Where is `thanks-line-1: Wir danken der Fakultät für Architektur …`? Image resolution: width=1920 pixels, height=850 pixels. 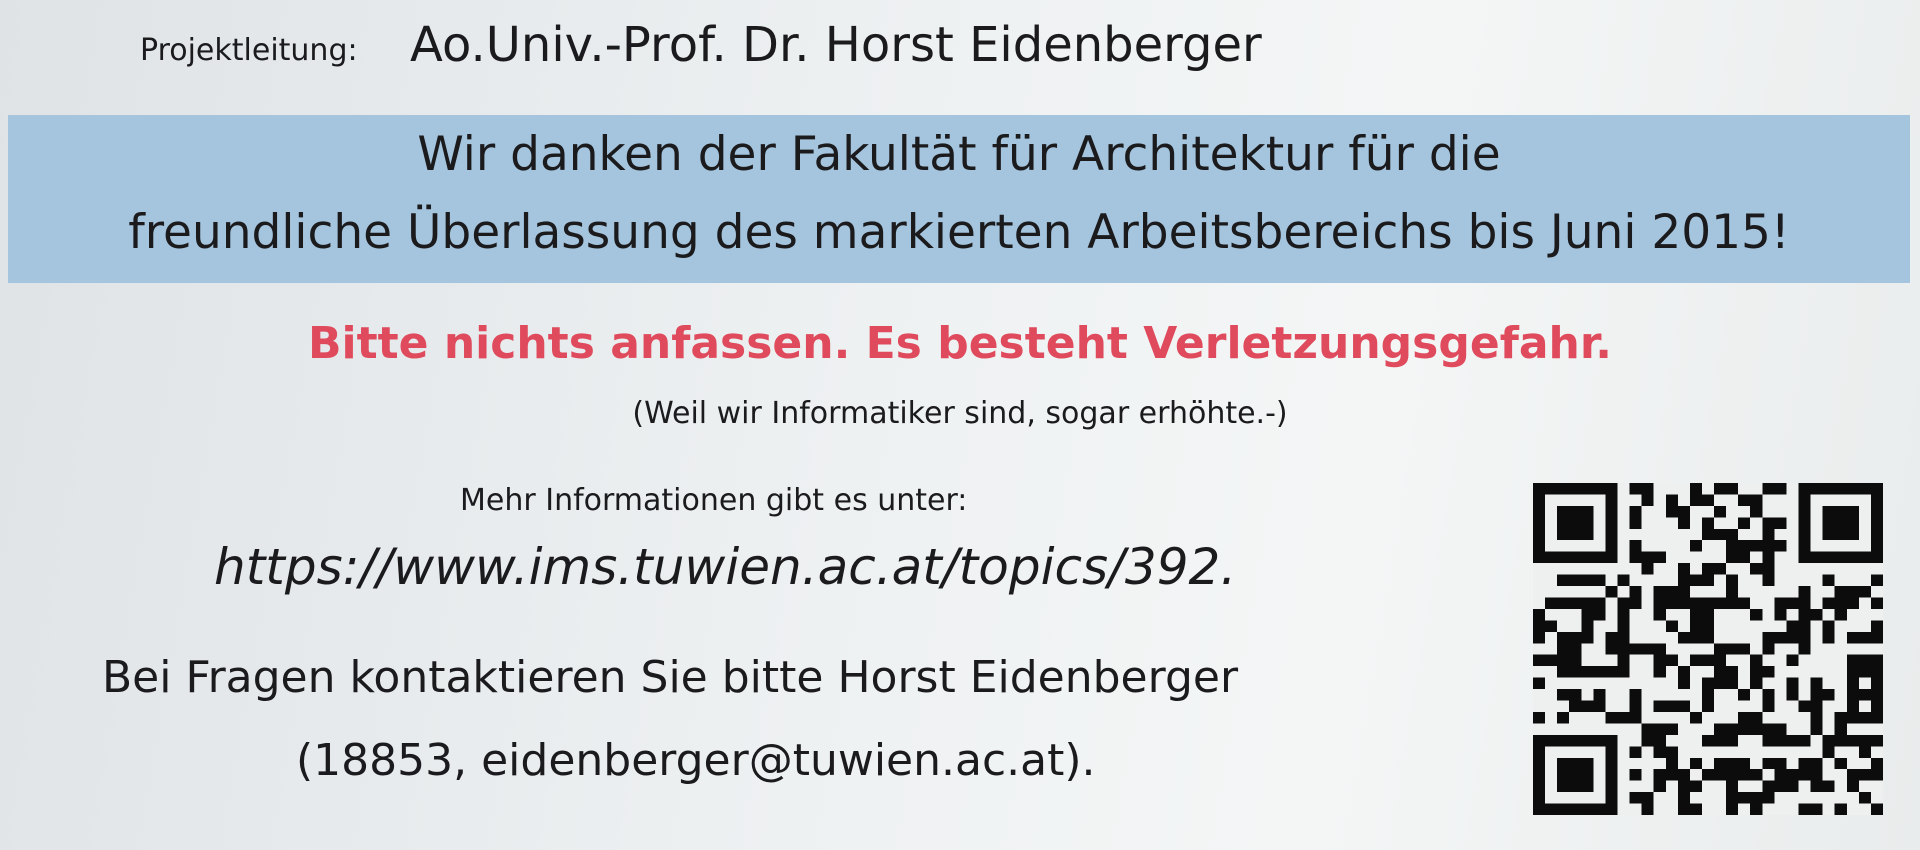 thanks-line-1: Wir danken der Fakultät für Architektur … is located at coordinates (959, 154).